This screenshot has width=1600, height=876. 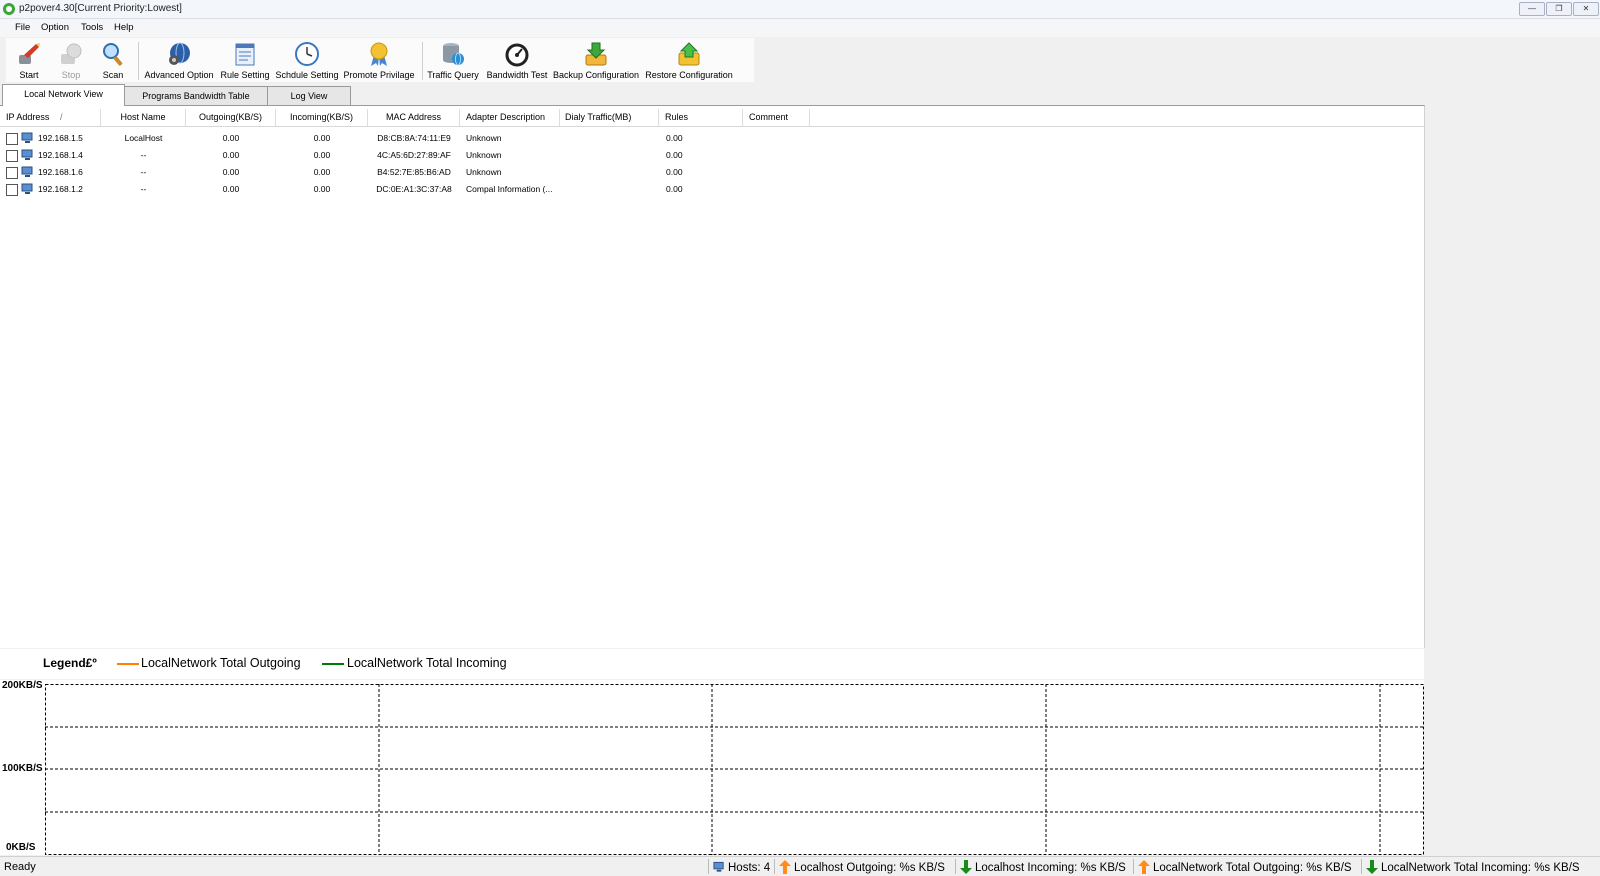 I want to click on tab-log-view: Log View, so click(x=309, y=95).